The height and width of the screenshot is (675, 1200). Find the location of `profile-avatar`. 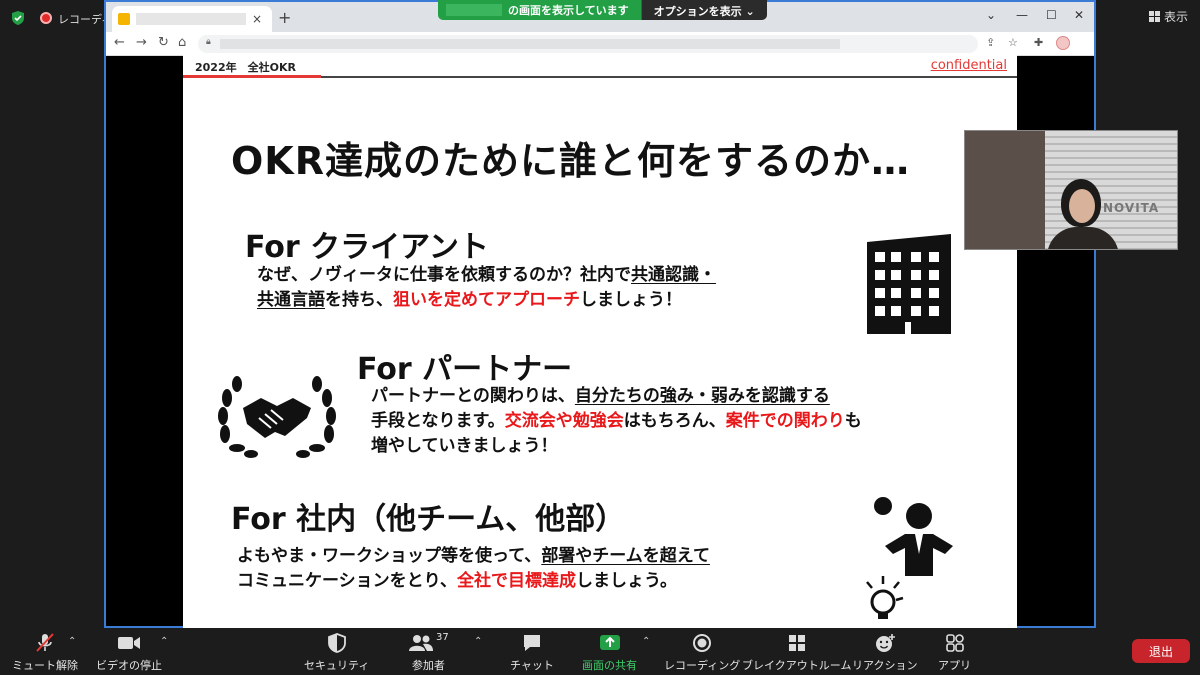

profile-avatar is located at coordinates (1063, 43).